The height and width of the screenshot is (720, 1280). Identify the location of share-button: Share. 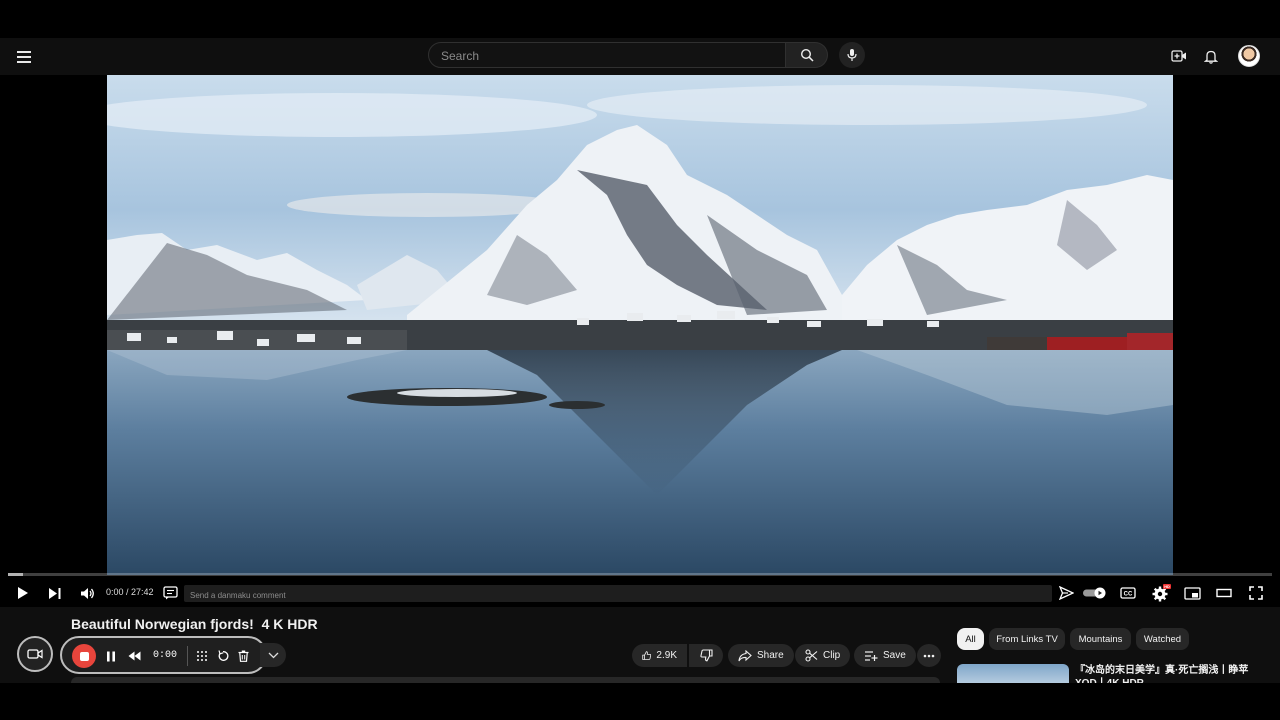
(761, 655).